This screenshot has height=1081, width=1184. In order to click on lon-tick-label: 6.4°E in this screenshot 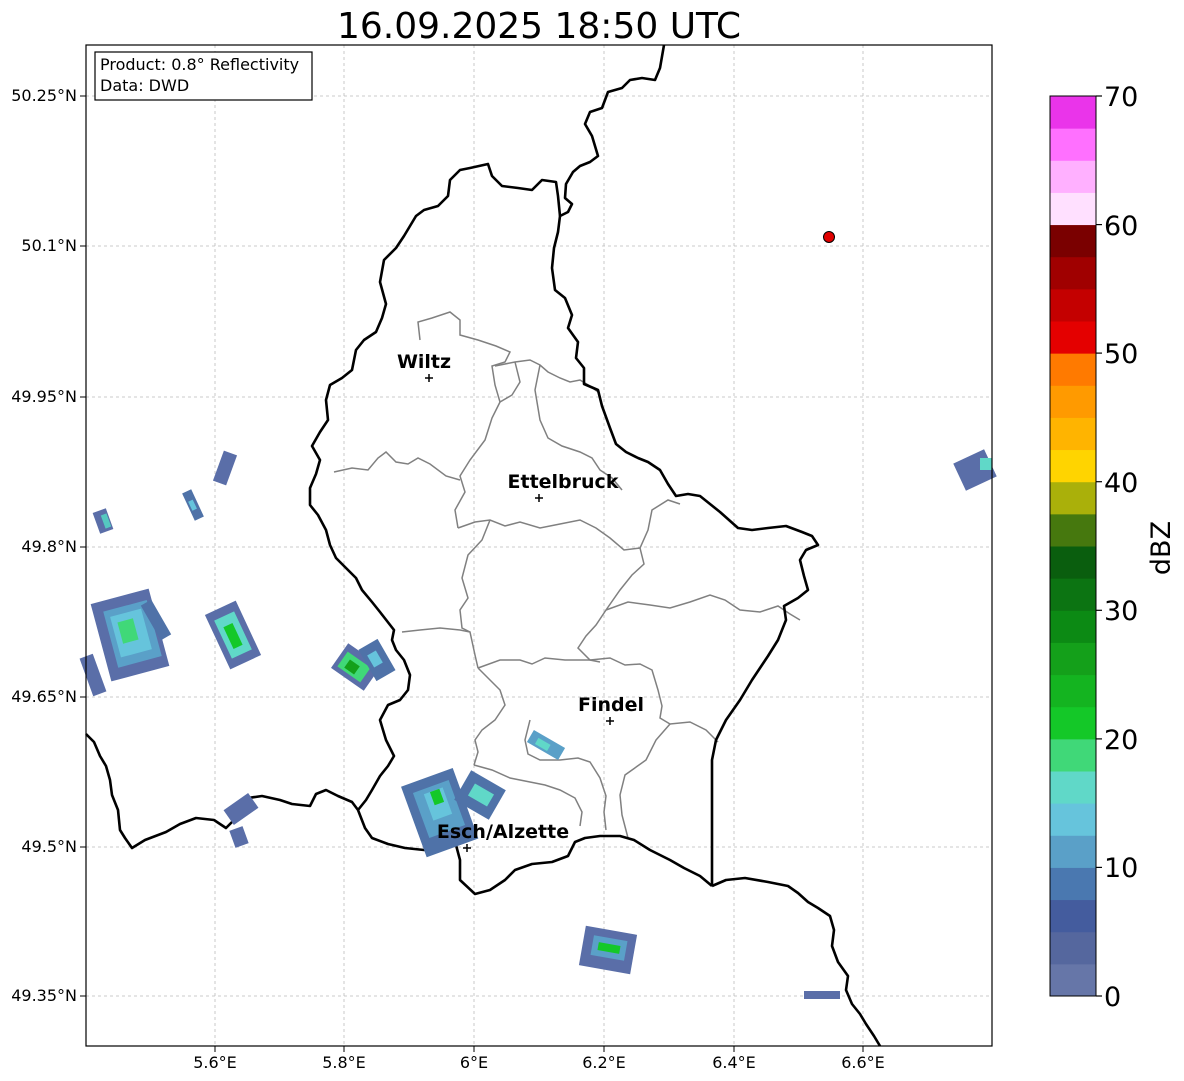, I will do `click(734, 1062)`.